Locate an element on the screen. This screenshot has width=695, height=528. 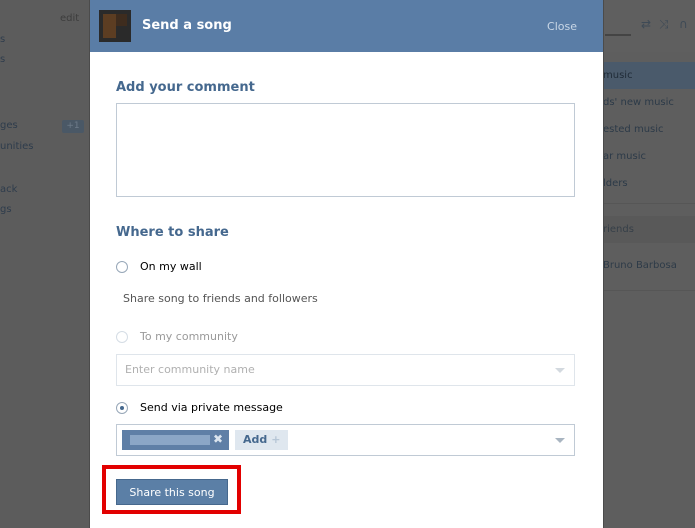
background-left-sidebar: edit s s ges +1 unities ack gs is located at coordinates (45, 264).